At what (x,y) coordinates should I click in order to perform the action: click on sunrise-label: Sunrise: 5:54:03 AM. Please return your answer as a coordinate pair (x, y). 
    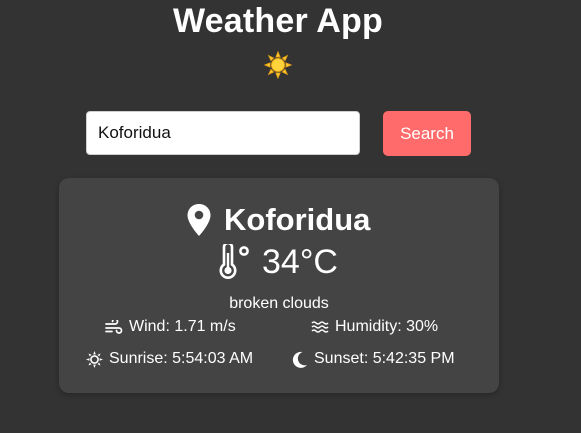
    Looking at the image, I should click on (181, 358).